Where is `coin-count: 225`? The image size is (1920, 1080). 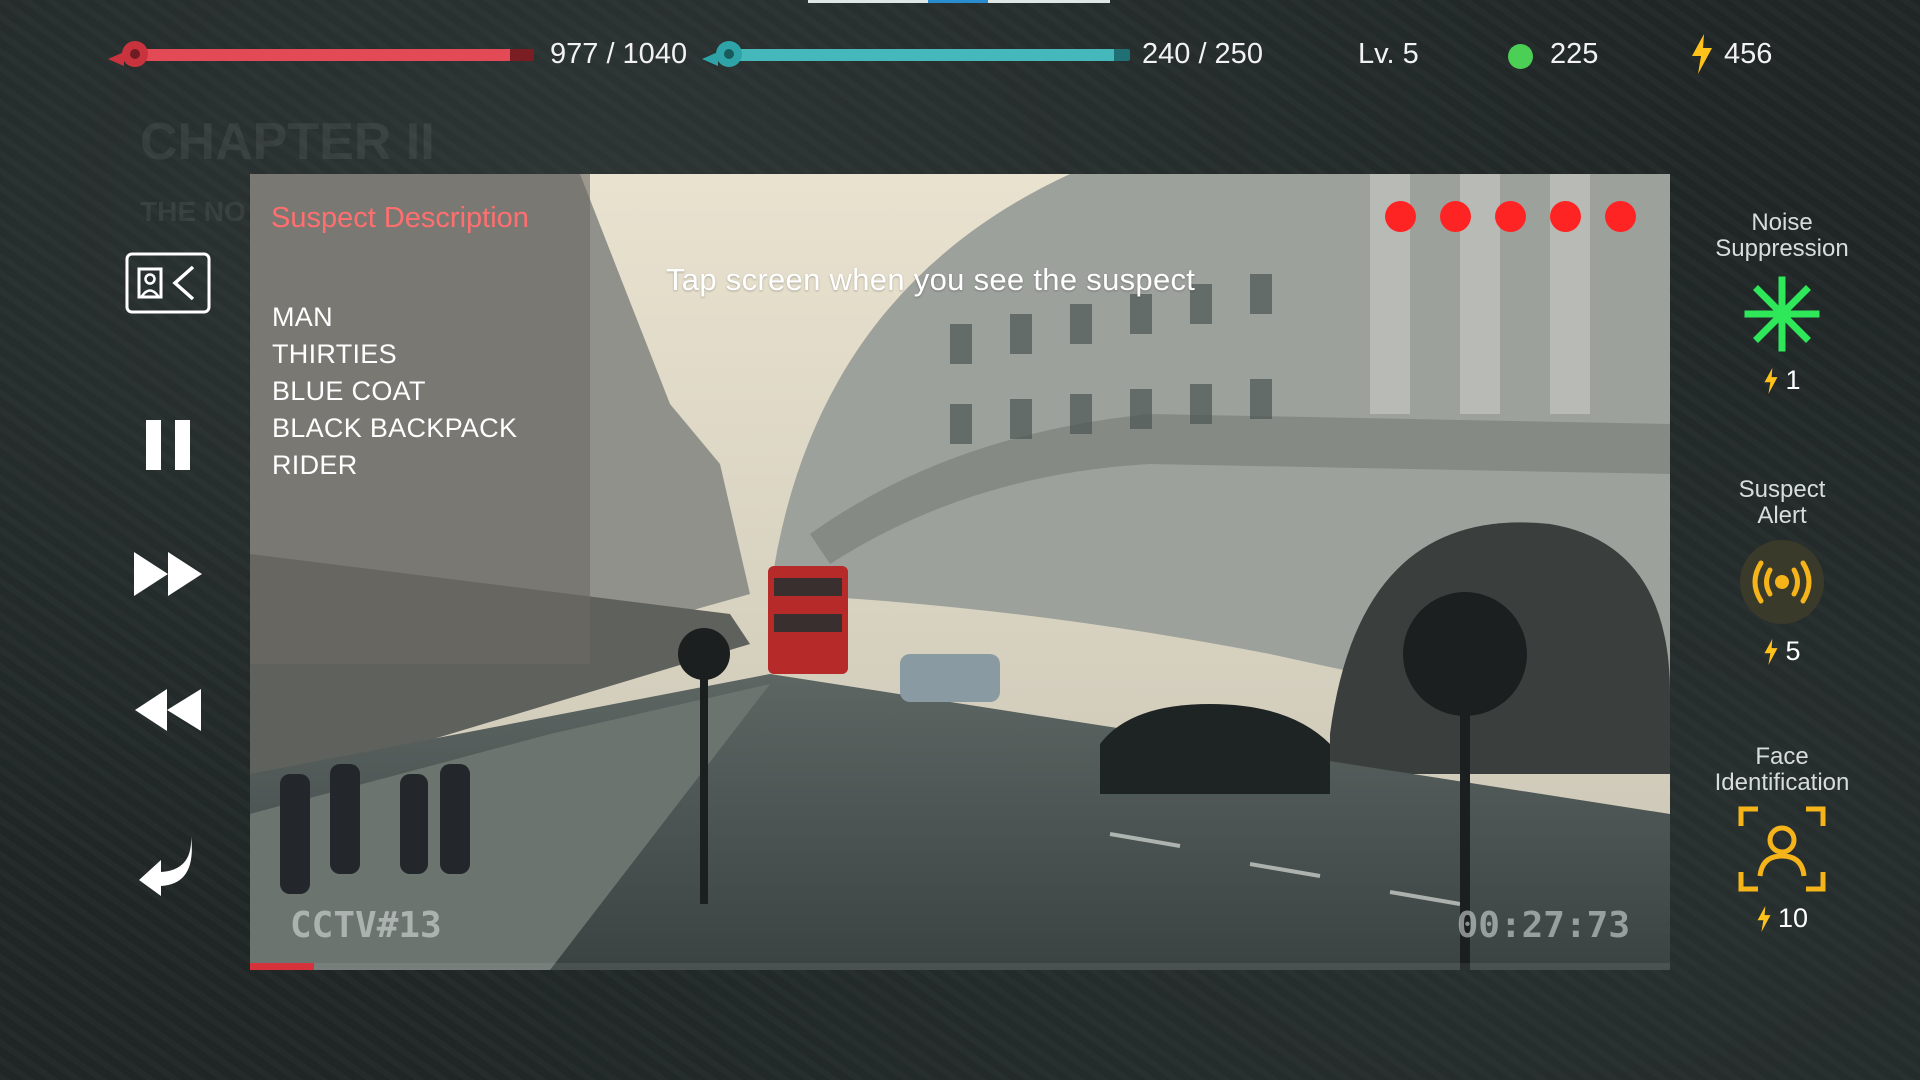 coin-count: 225 is located at coordinates (1574, 54).